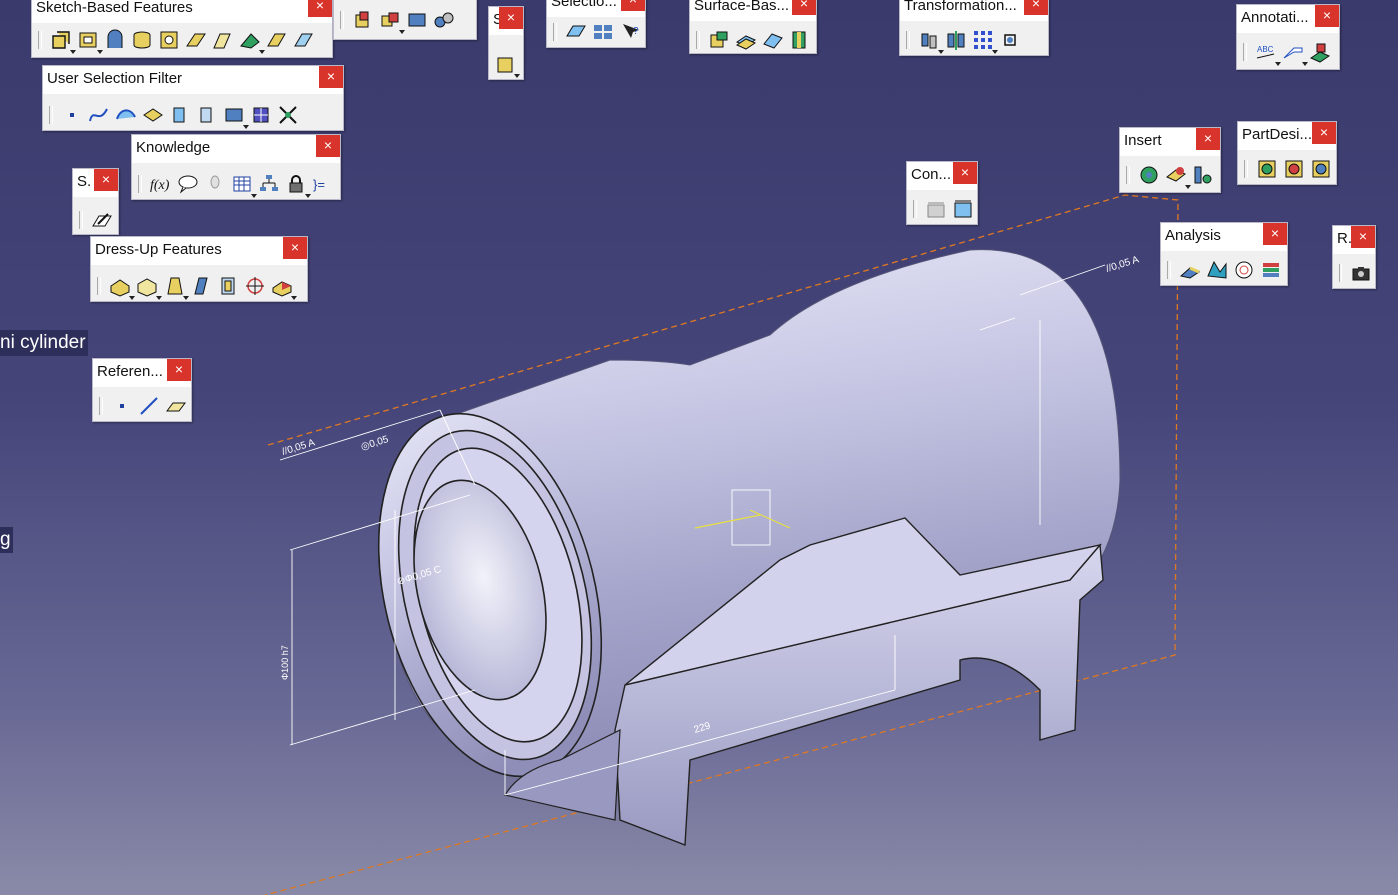  Describe the element at coordinates (444, 20) in the screenshot. I see `link-icon` at that location.